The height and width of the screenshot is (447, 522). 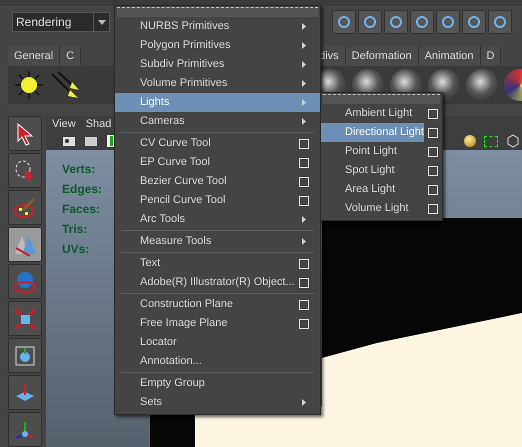 What do you see at coordinates (449, 56) in the screenshot?
I see `shelf-tab: Animation` at bounding box center [449, 56].